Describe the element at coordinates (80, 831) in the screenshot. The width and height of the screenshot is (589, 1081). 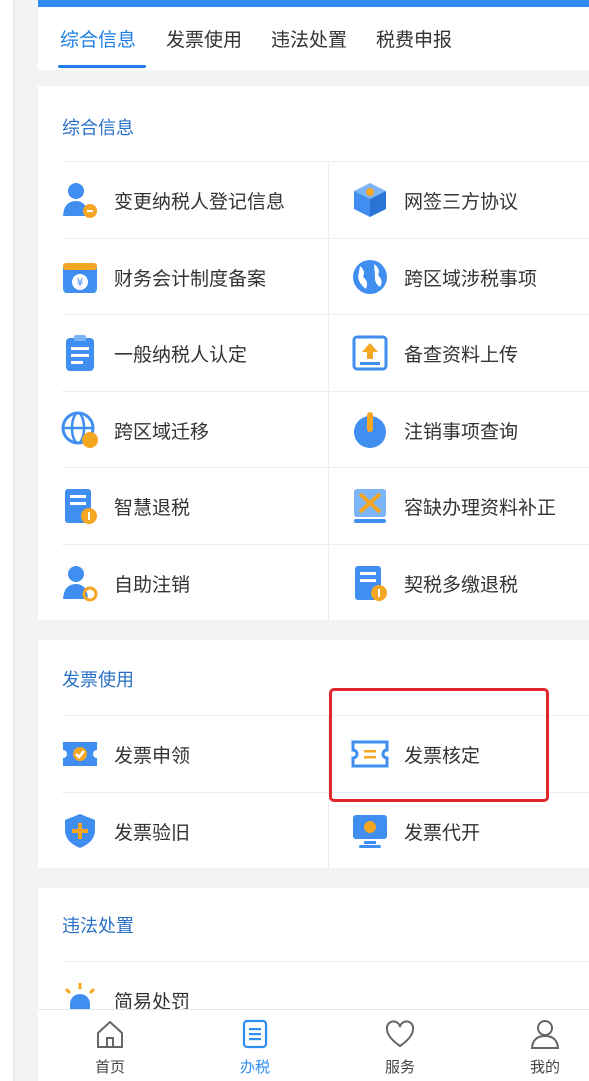
I see `shield-plus-icon` at that location.